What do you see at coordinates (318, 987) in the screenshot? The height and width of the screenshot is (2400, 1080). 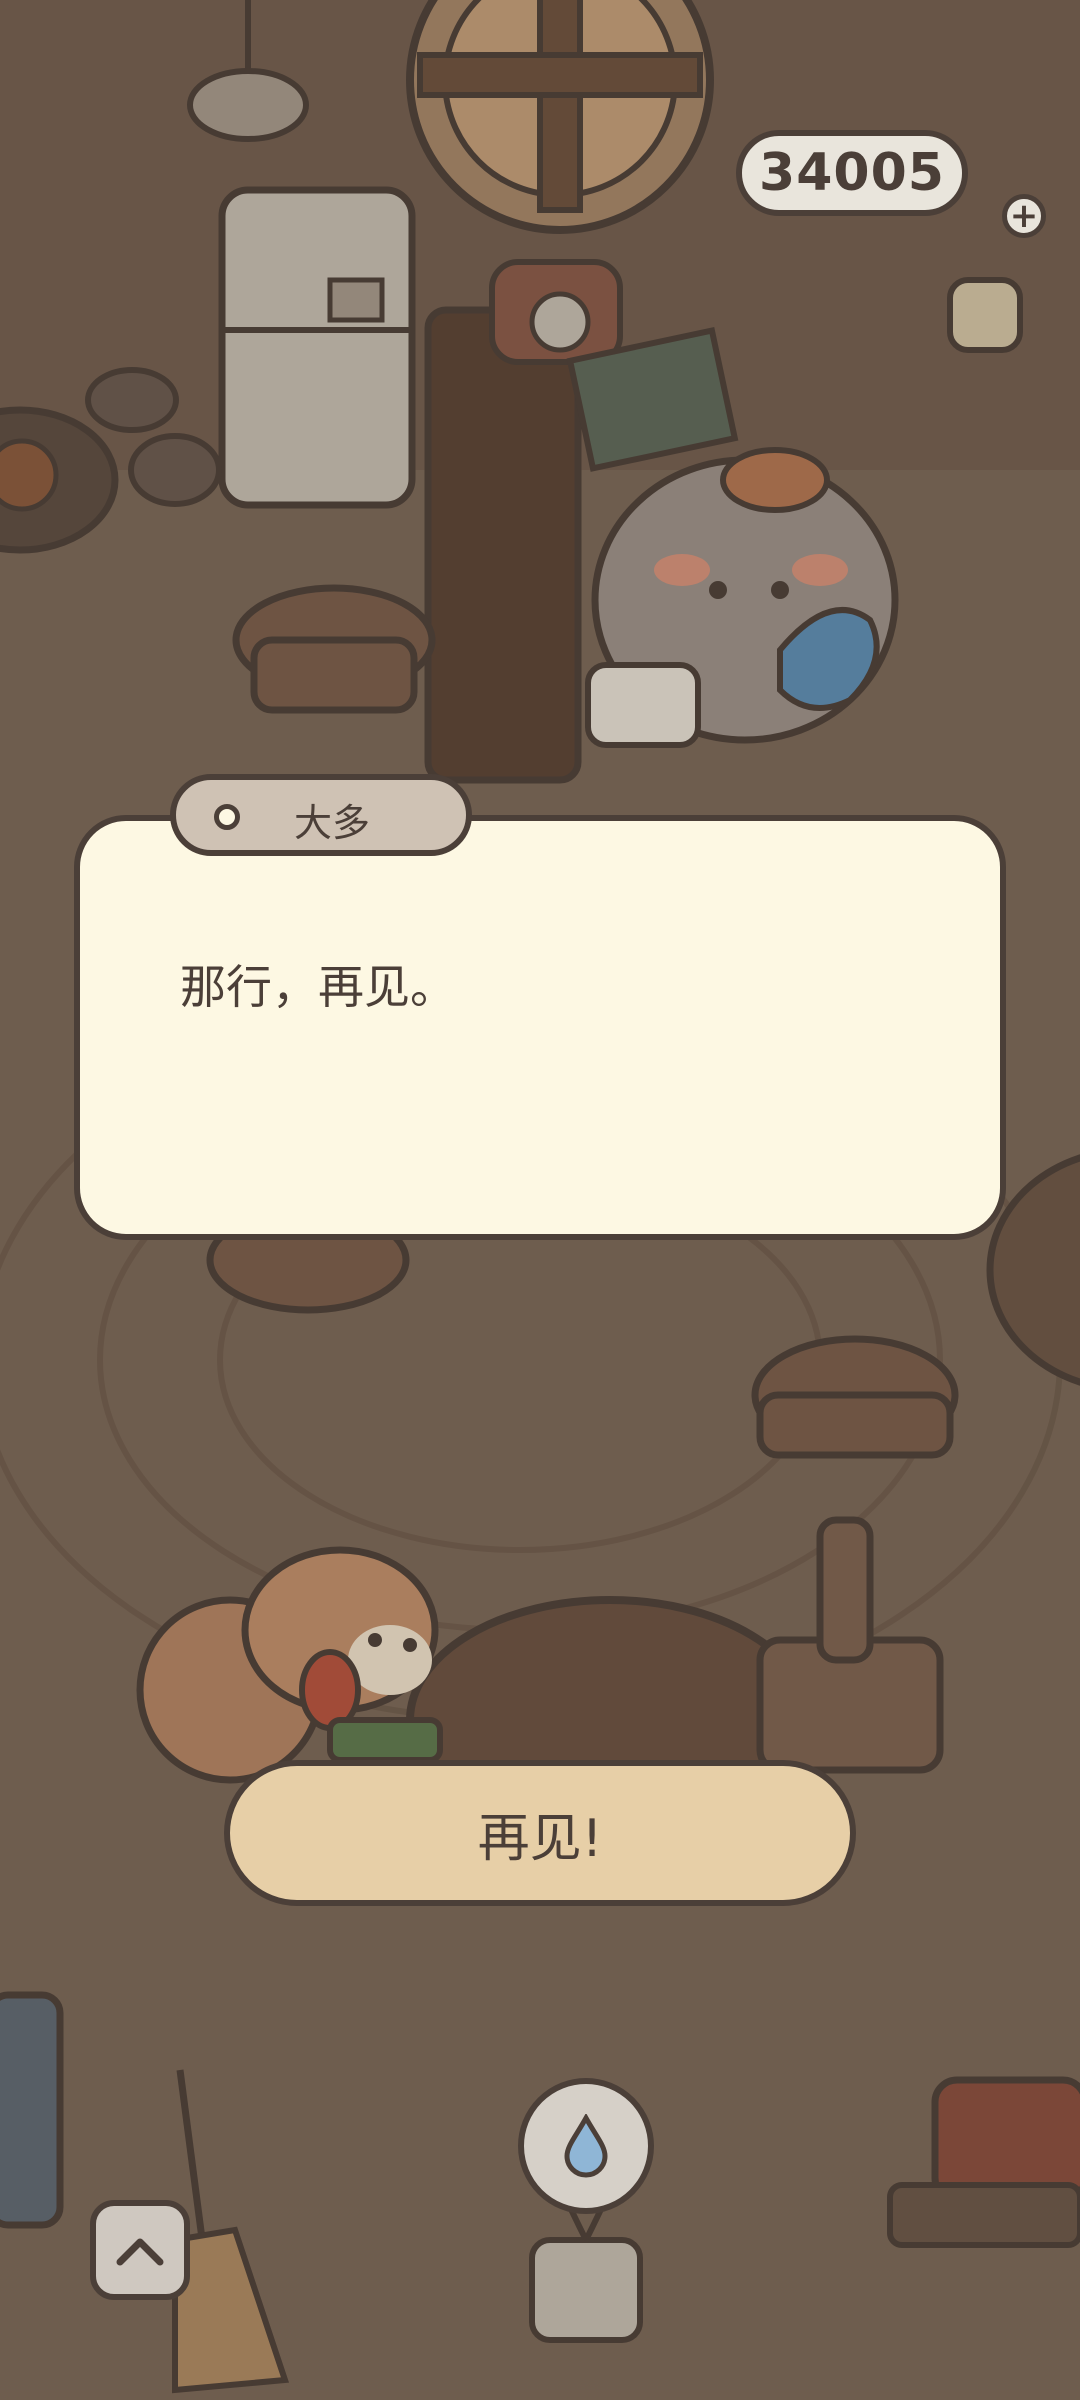 I see `dialog-text: 那行，再见。` at bounding box center [318, 987].